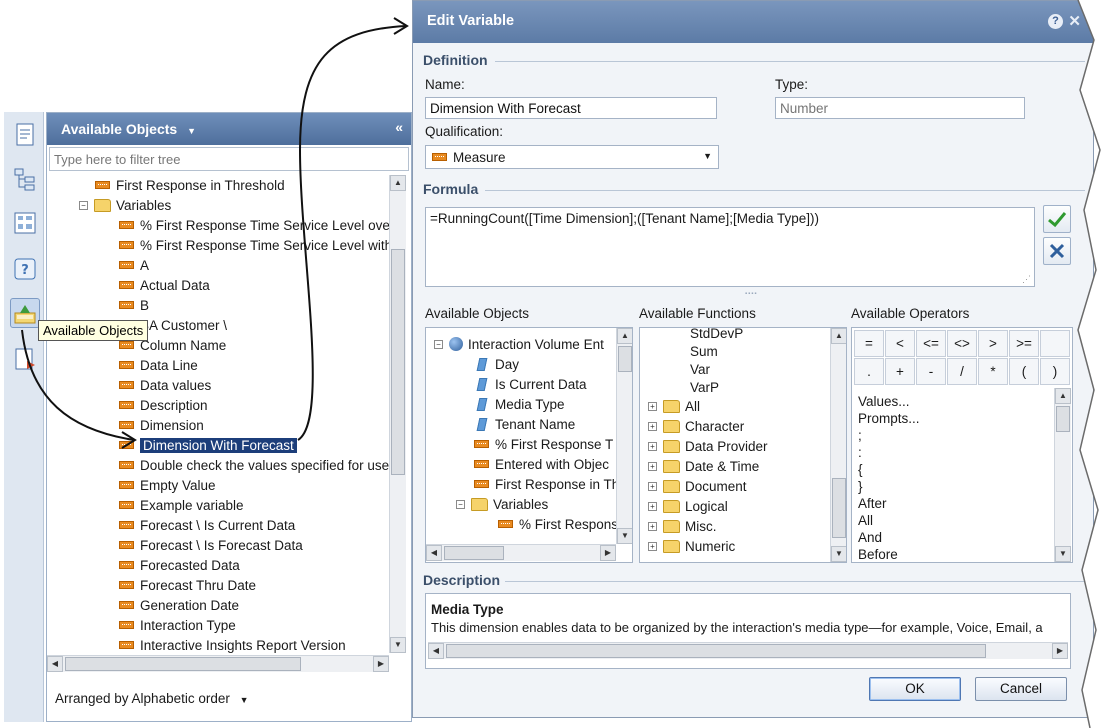 The width and height of the screenshot is (1106, 728). I want to click on close-icon: ✕, so click(1074, 21).